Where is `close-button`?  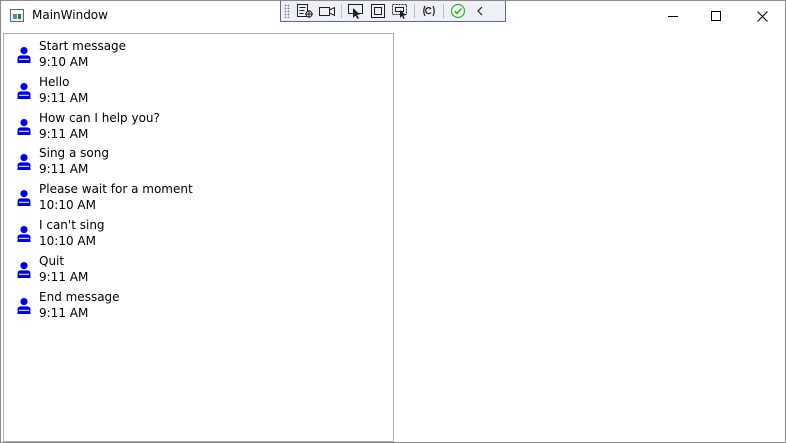
close-button is located at coordinates (762, 16).